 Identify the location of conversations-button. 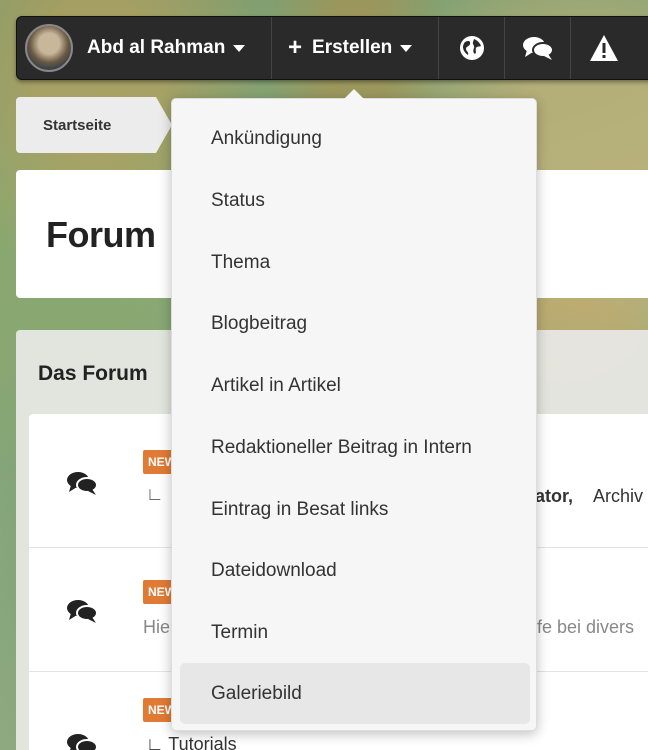
(538, 48).